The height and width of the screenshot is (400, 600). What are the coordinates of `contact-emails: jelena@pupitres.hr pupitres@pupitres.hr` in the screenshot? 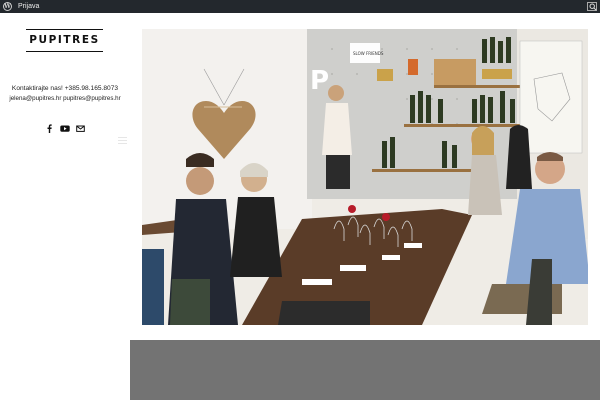 It's located at (65, 98).